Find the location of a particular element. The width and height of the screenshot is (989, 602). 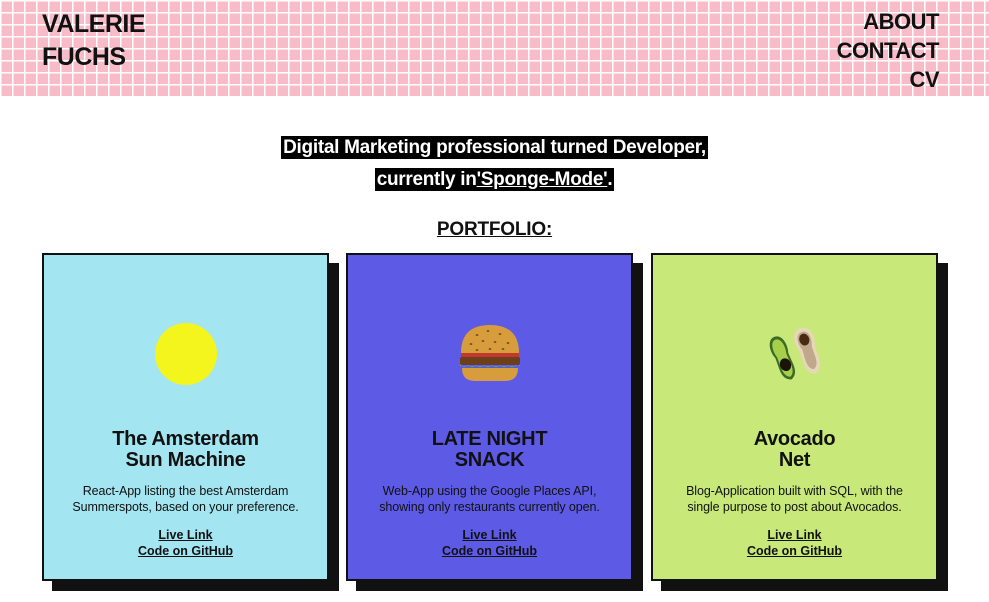

nav-cv-link: CV is located at coordinates (888, 79).